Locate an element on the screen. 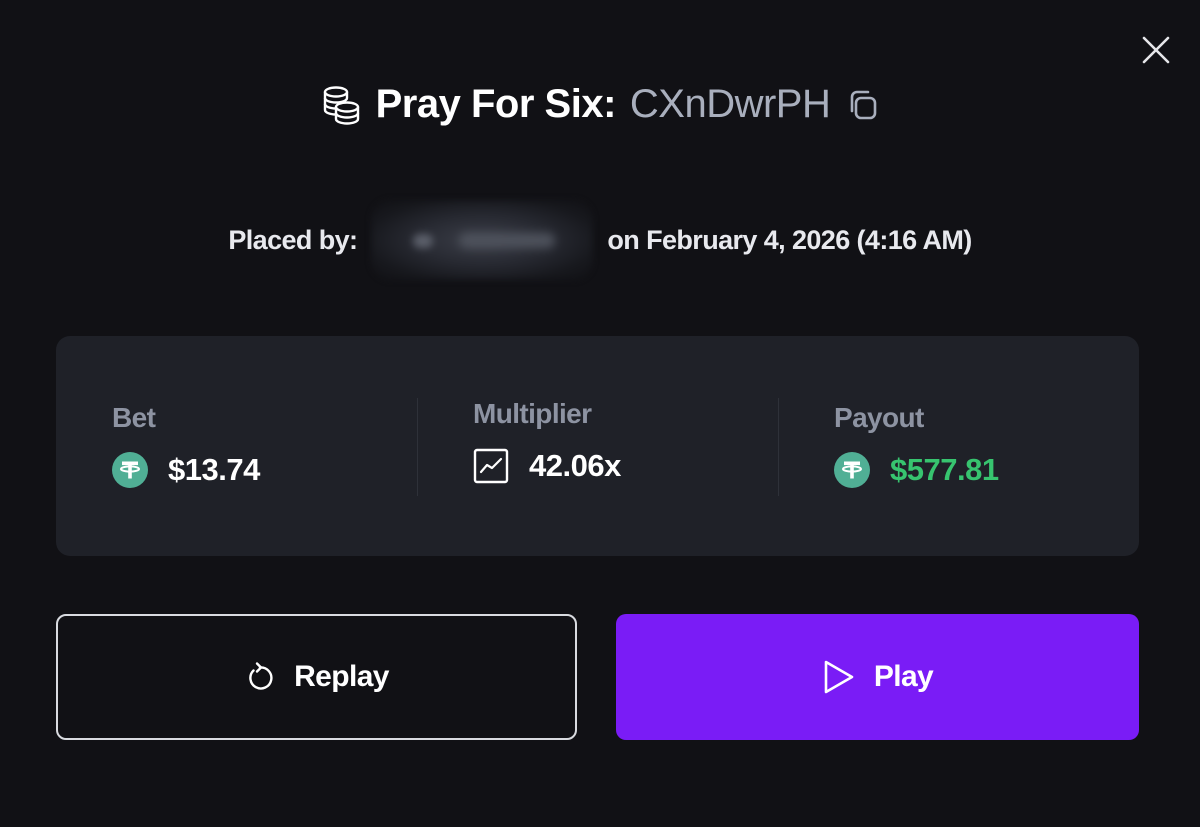 This screenshot has height=827, width=1200. play-button: Play is located at coordinates (877, 677).